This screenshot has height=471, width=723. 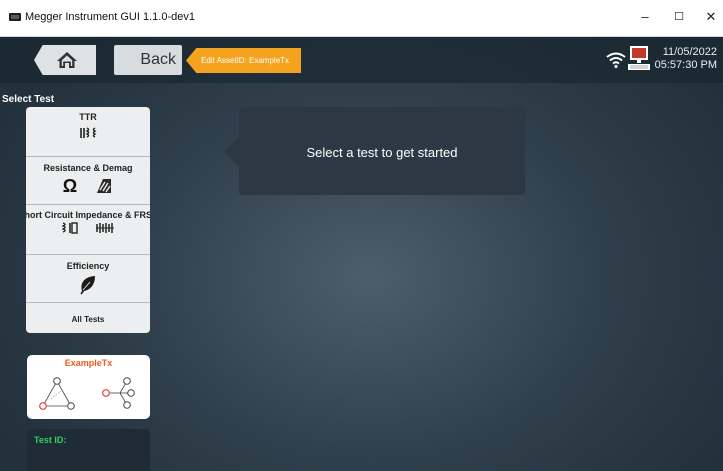 What do you see at coordinates (148, 60) in the screenshot?
I see `back-button: Back` at bounding box center [148, 60].